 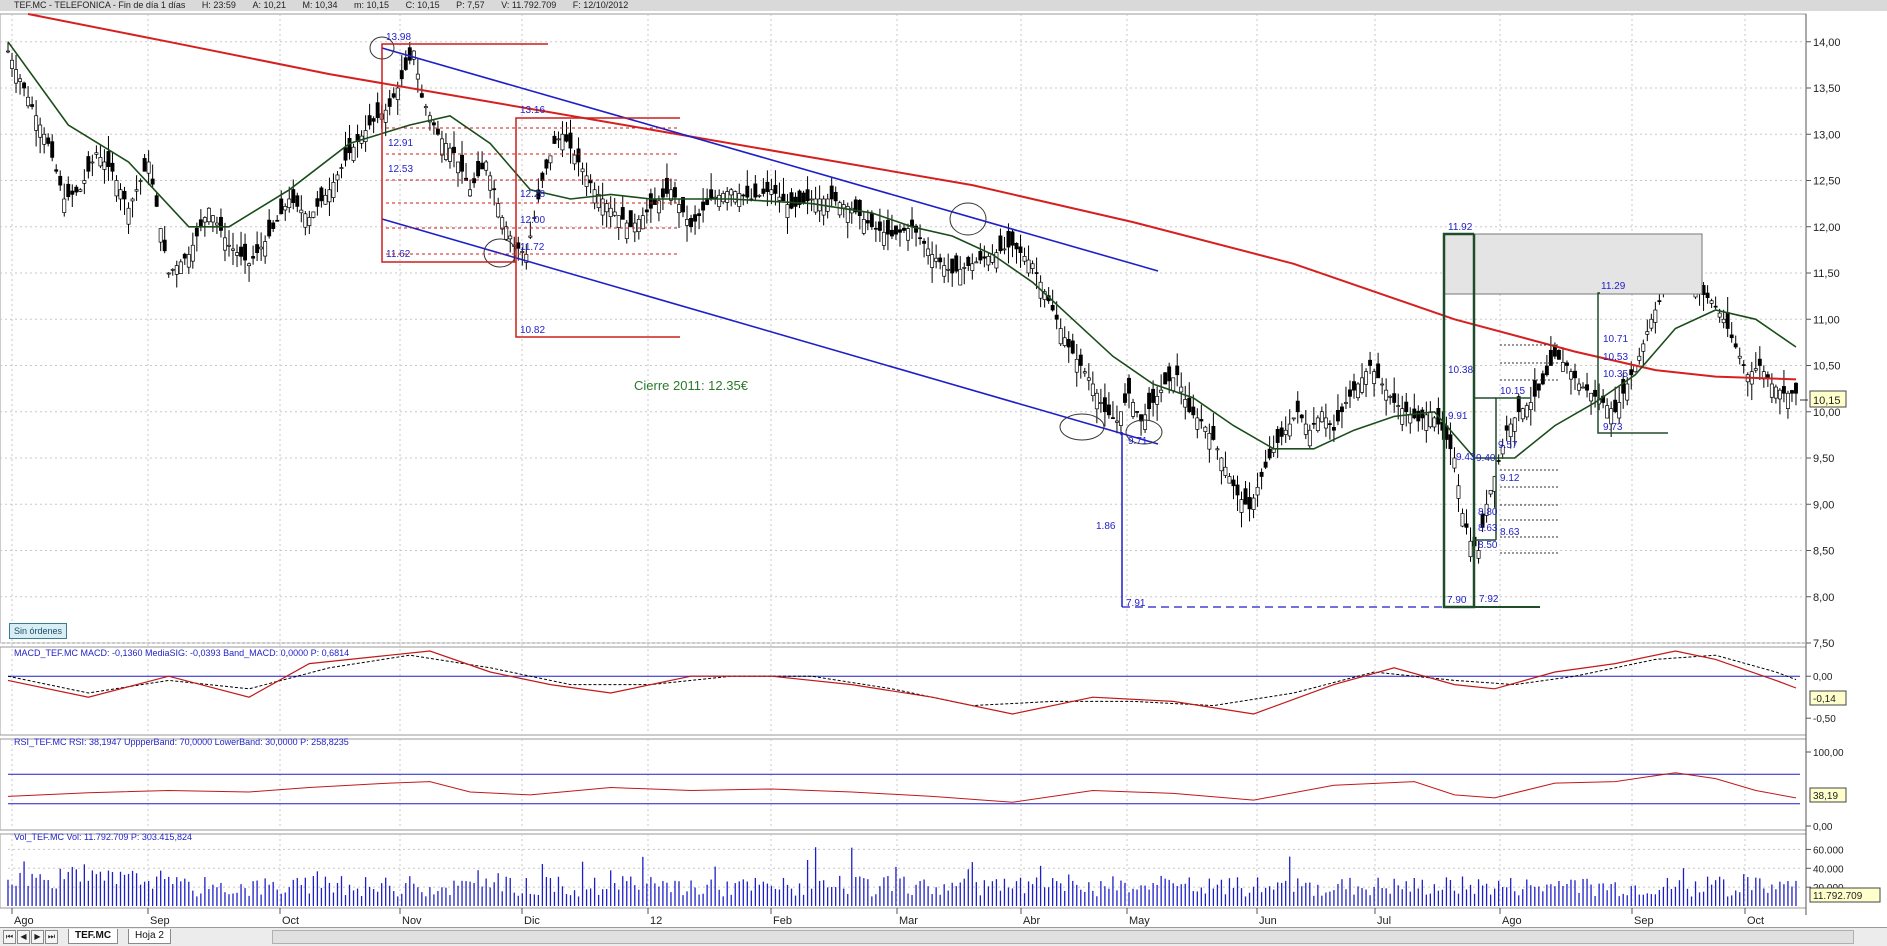 What do you see at coordinates (93, 936) in the screenshot?
I see `tab-tef-mc: TEF.MC` at bounding box center [93, 936].